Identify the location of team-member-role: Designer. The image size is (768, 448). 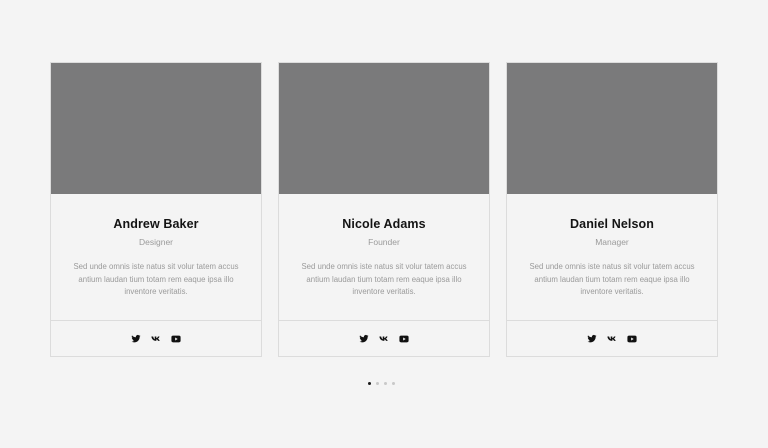
(156, 242).